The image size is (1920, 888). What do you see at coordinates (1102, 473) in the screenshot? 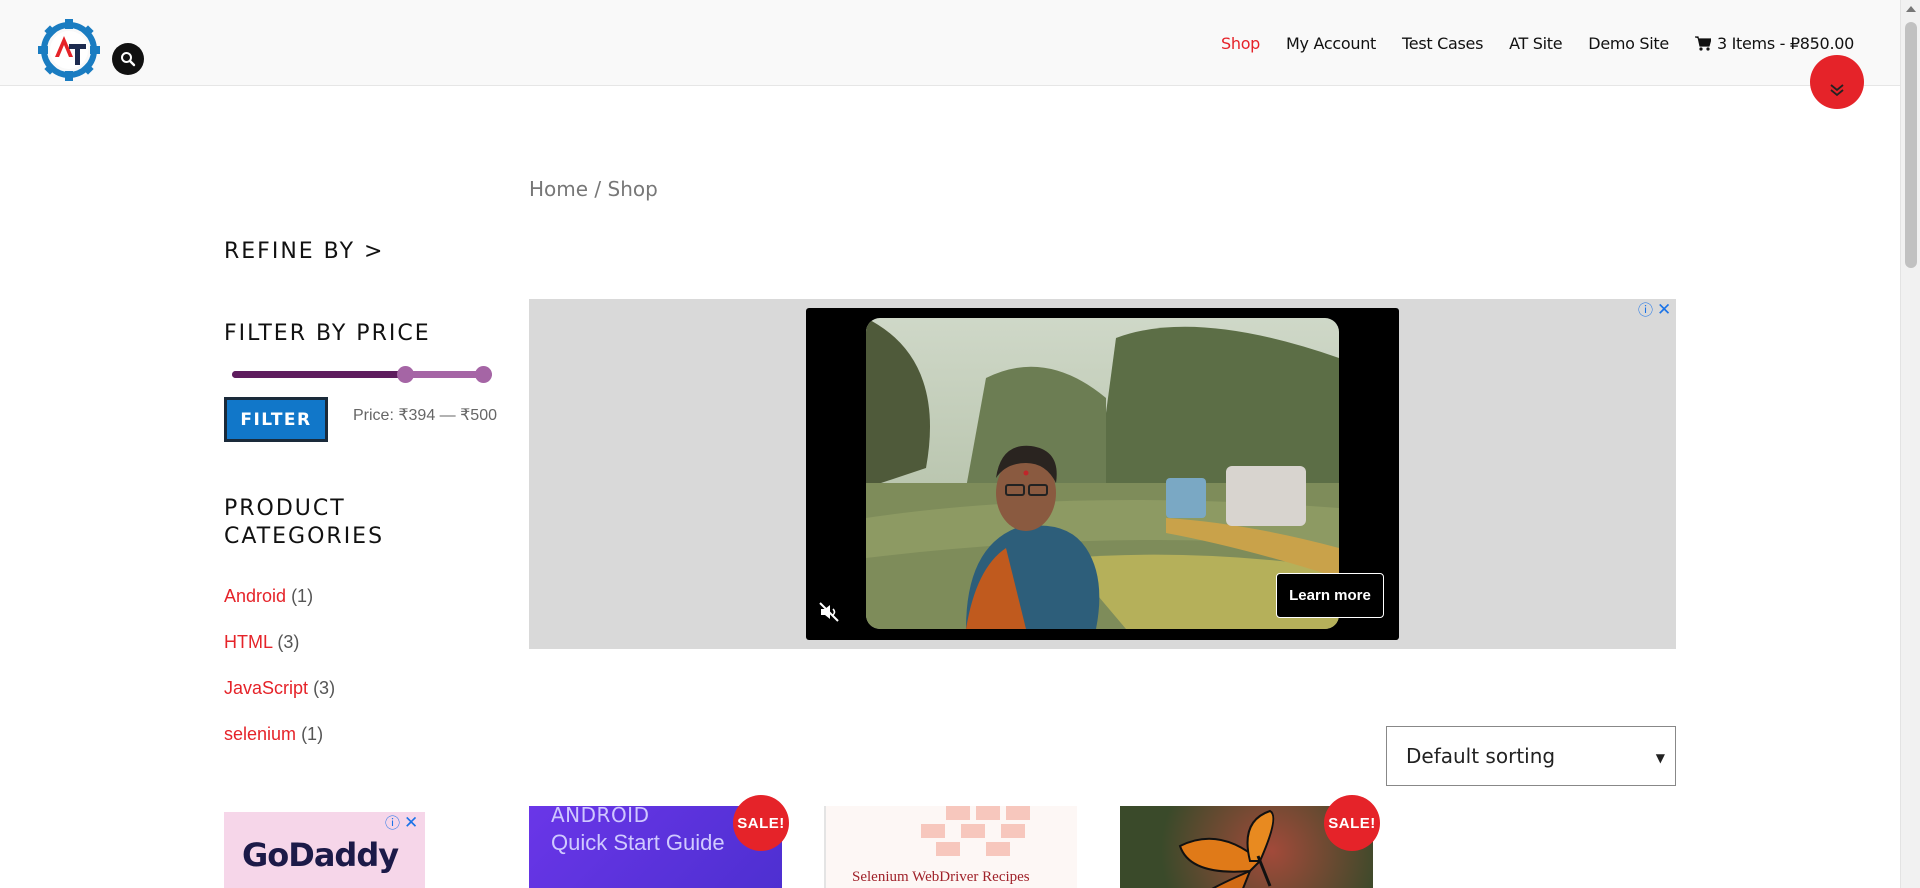
I see `video-frame-image` at bounding box center [1102, 473].